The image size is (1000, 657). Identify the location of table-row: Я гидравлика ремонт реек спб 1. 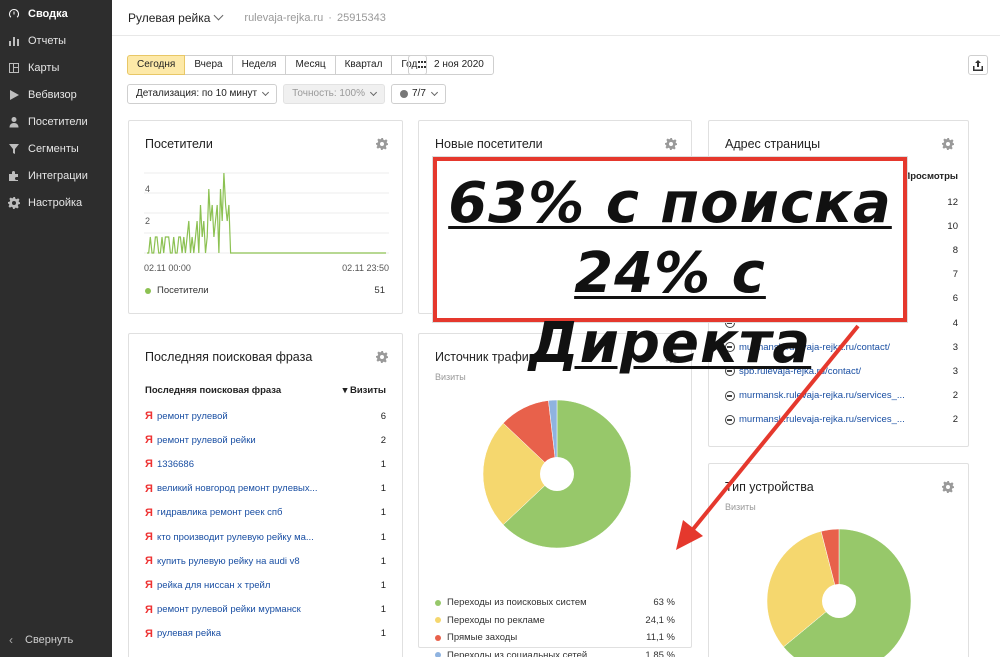
(265, 513).